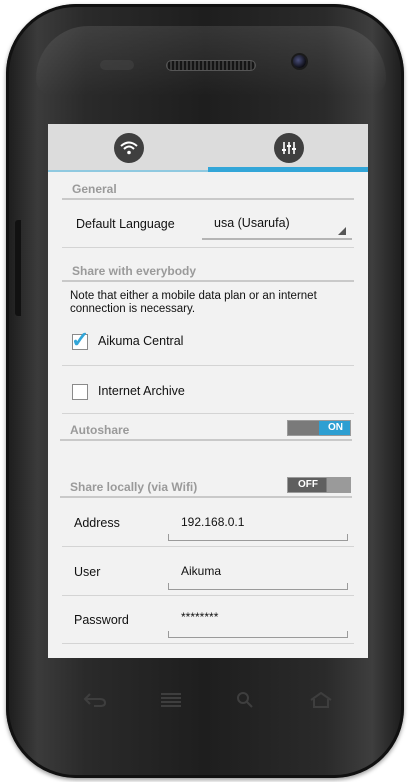 Image resolution: width=410 pixels, height=782 pixels. What do you see at coordinates (200, 617) in the screenshot?
I see `password-value: ********` at bounding box center [200, 617].